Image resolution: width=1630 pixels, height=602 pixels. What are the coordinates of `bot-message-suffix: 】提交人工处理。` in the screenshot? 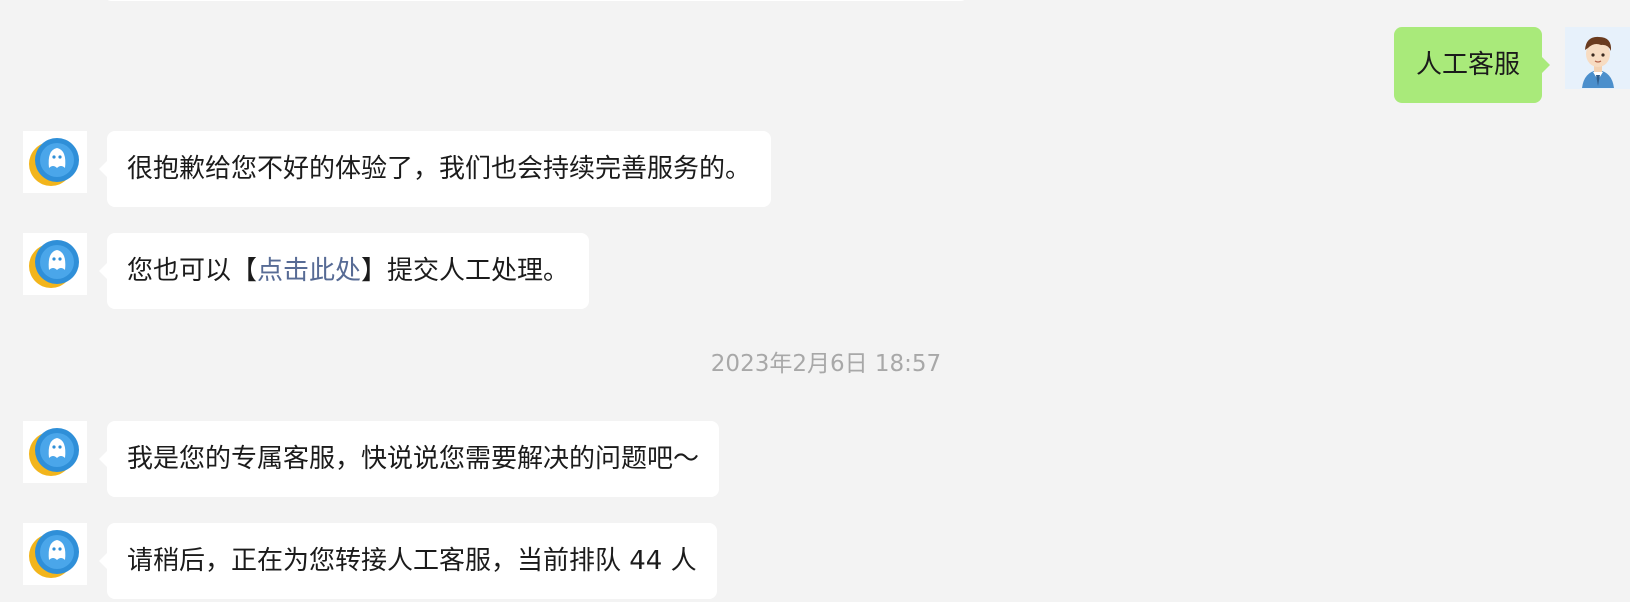 It's located at (465, 271).